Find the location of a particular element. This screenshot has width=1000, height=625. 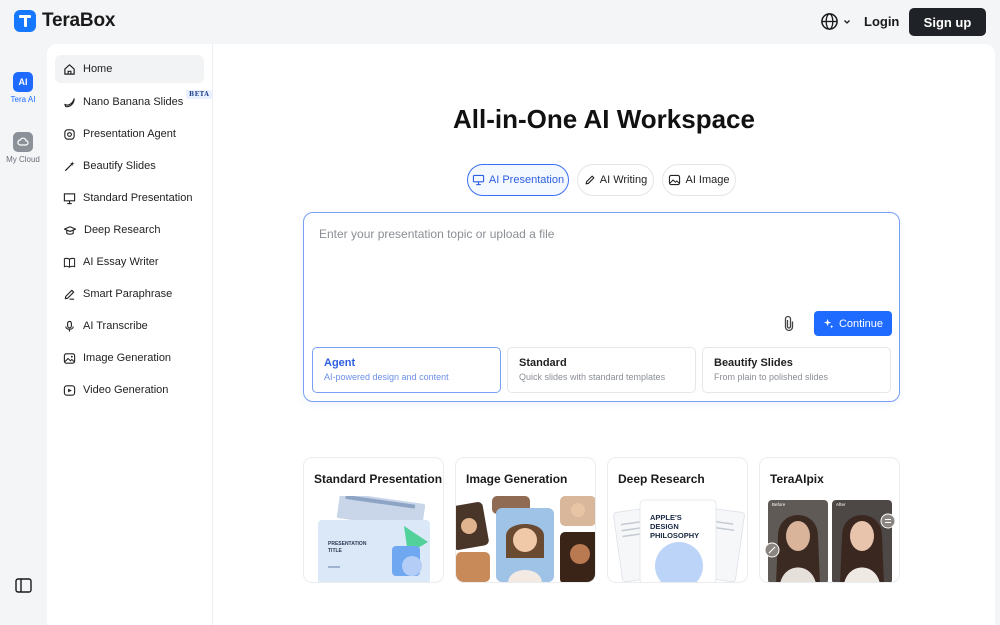

sidebar-item-label: Presentation Agent is located at coordinates (129, 134).